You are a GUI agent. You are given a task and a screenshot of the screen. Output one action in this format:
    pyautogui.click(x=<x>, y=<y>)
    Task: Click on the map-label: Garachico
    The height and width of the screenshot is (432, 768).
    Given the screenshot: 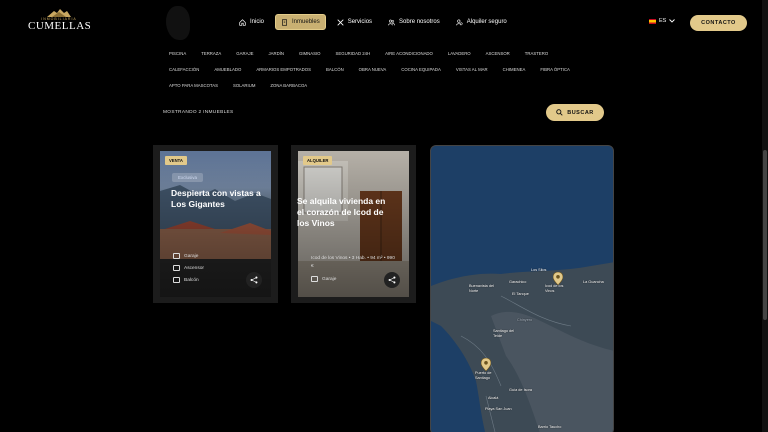 What is the action you would take?
    pyautogui.click(x=518, y=282)
    